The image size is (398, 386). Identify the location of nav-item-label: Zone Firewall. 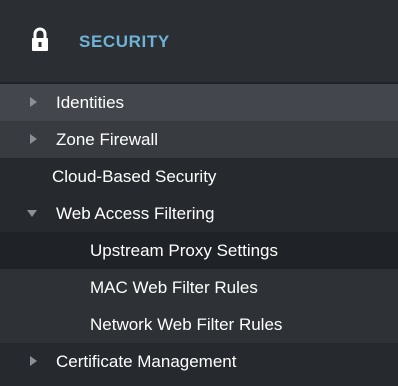
(107, 139).